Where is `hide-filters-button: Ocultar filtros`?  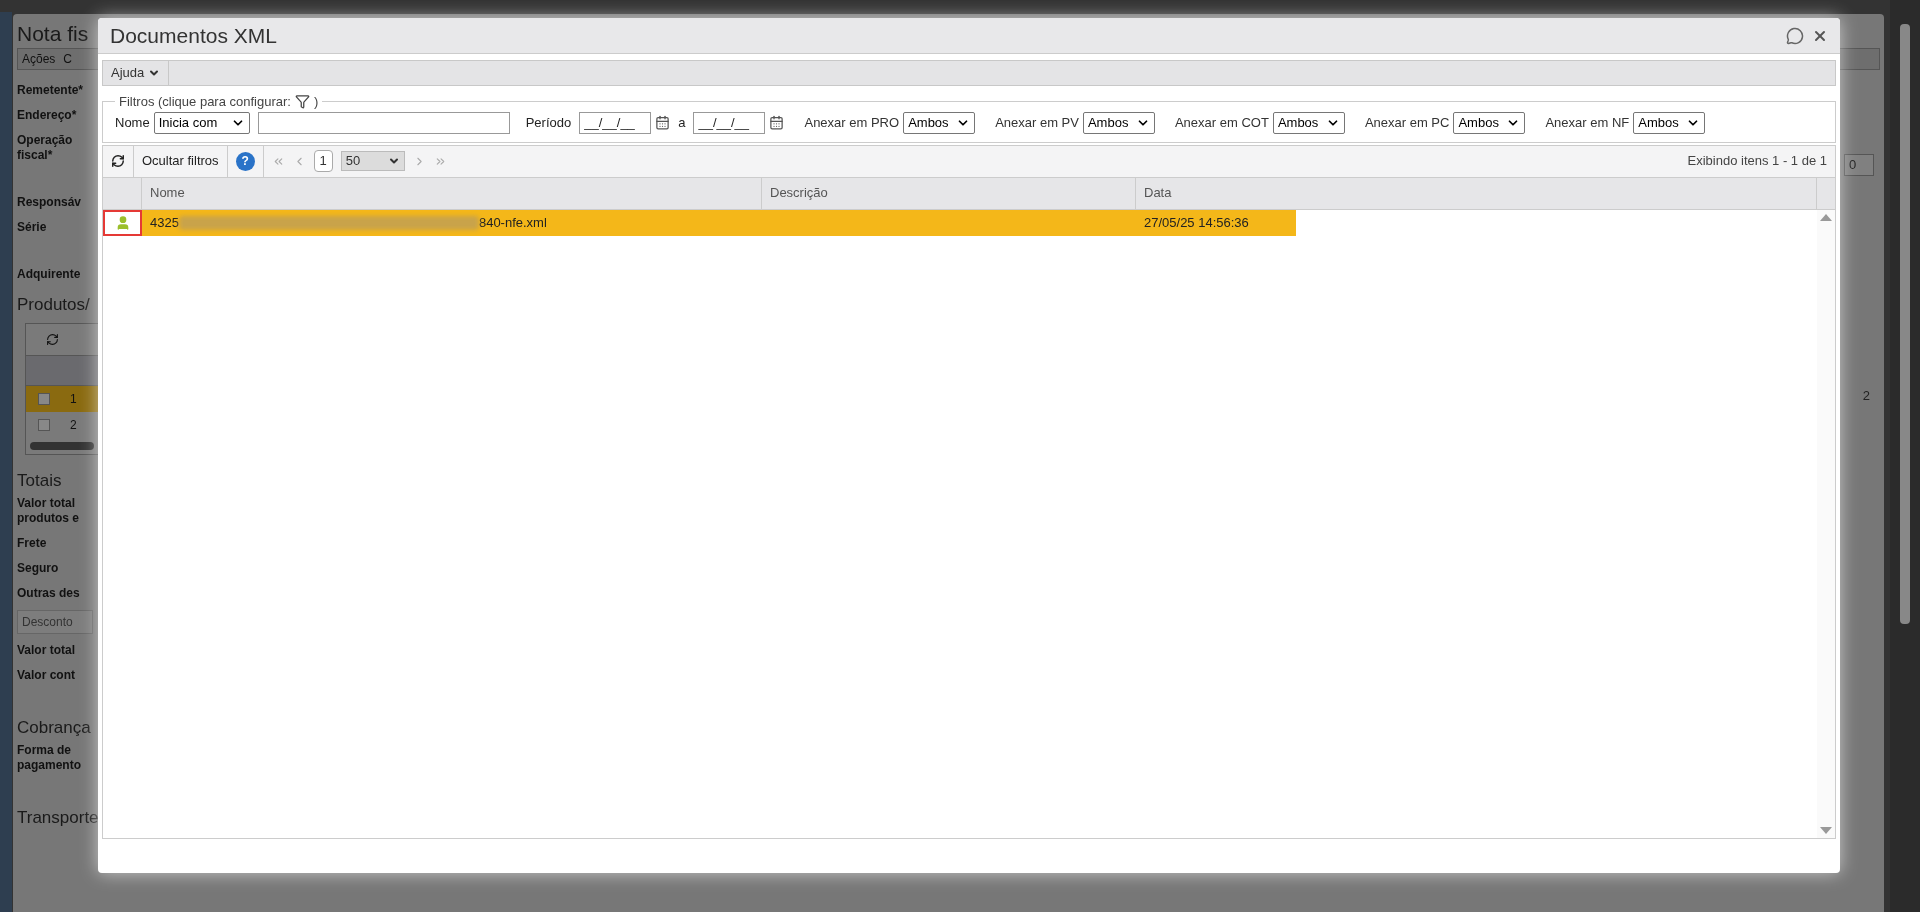
hide-filters-button: Ocultar filtros is located at coordinates (181, 161).